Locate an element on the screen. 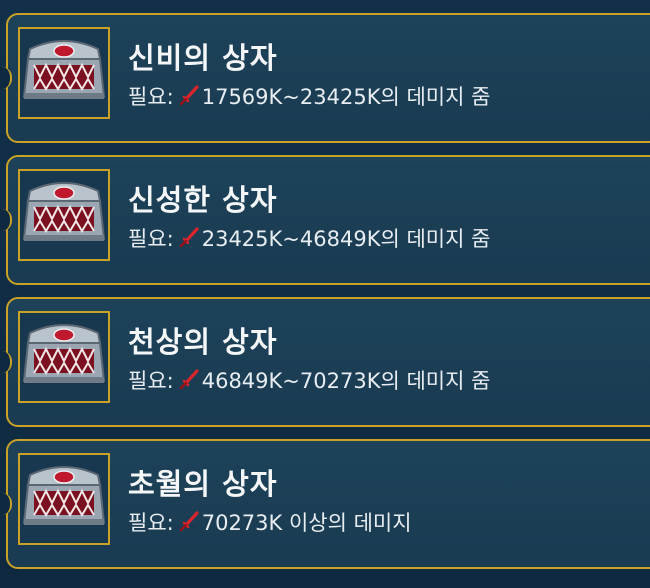 This screenshot has height=588, width=650. box-title: 초월의 상자 is located at coordinates (203, 484).